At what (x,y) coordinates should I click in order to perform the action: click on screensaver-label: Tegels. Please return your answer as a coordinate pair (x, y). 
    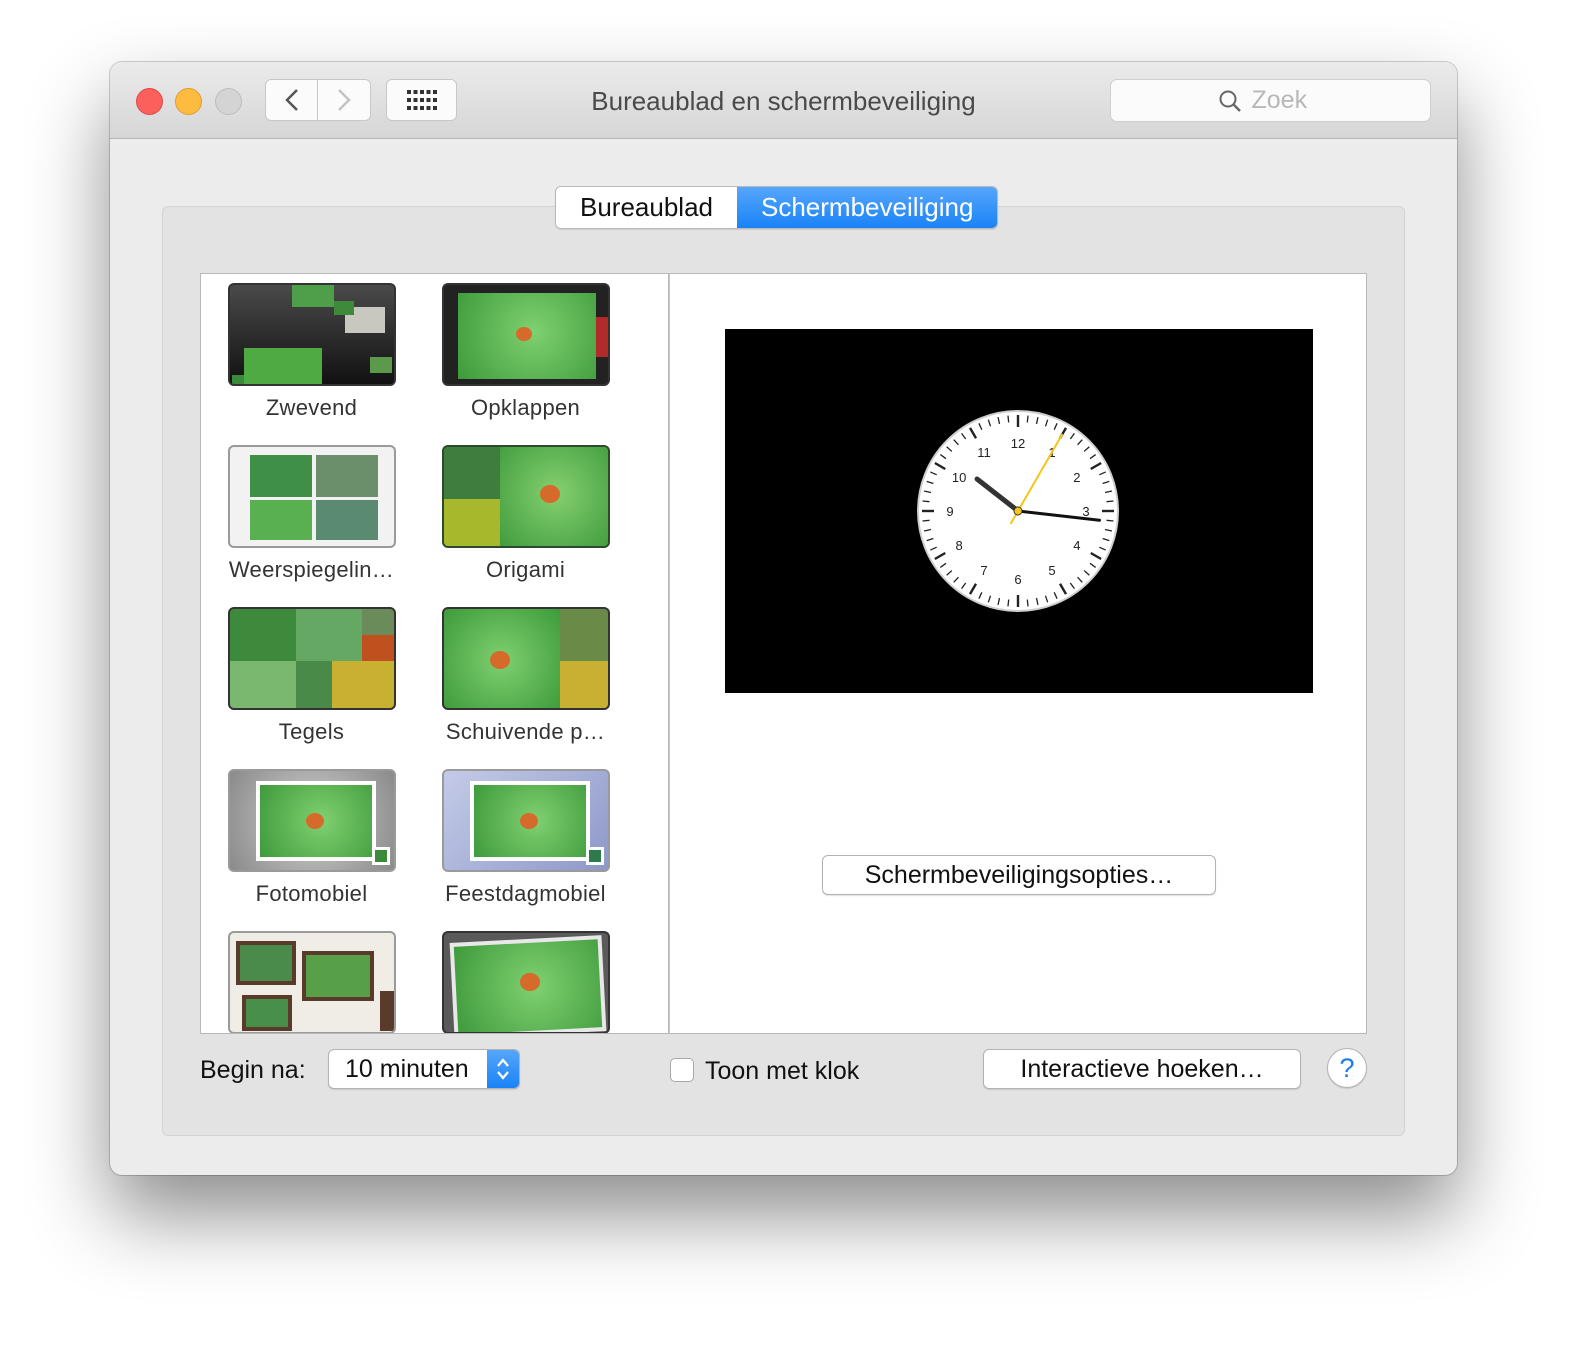
    Looking at the image, I should click on (311, 731).